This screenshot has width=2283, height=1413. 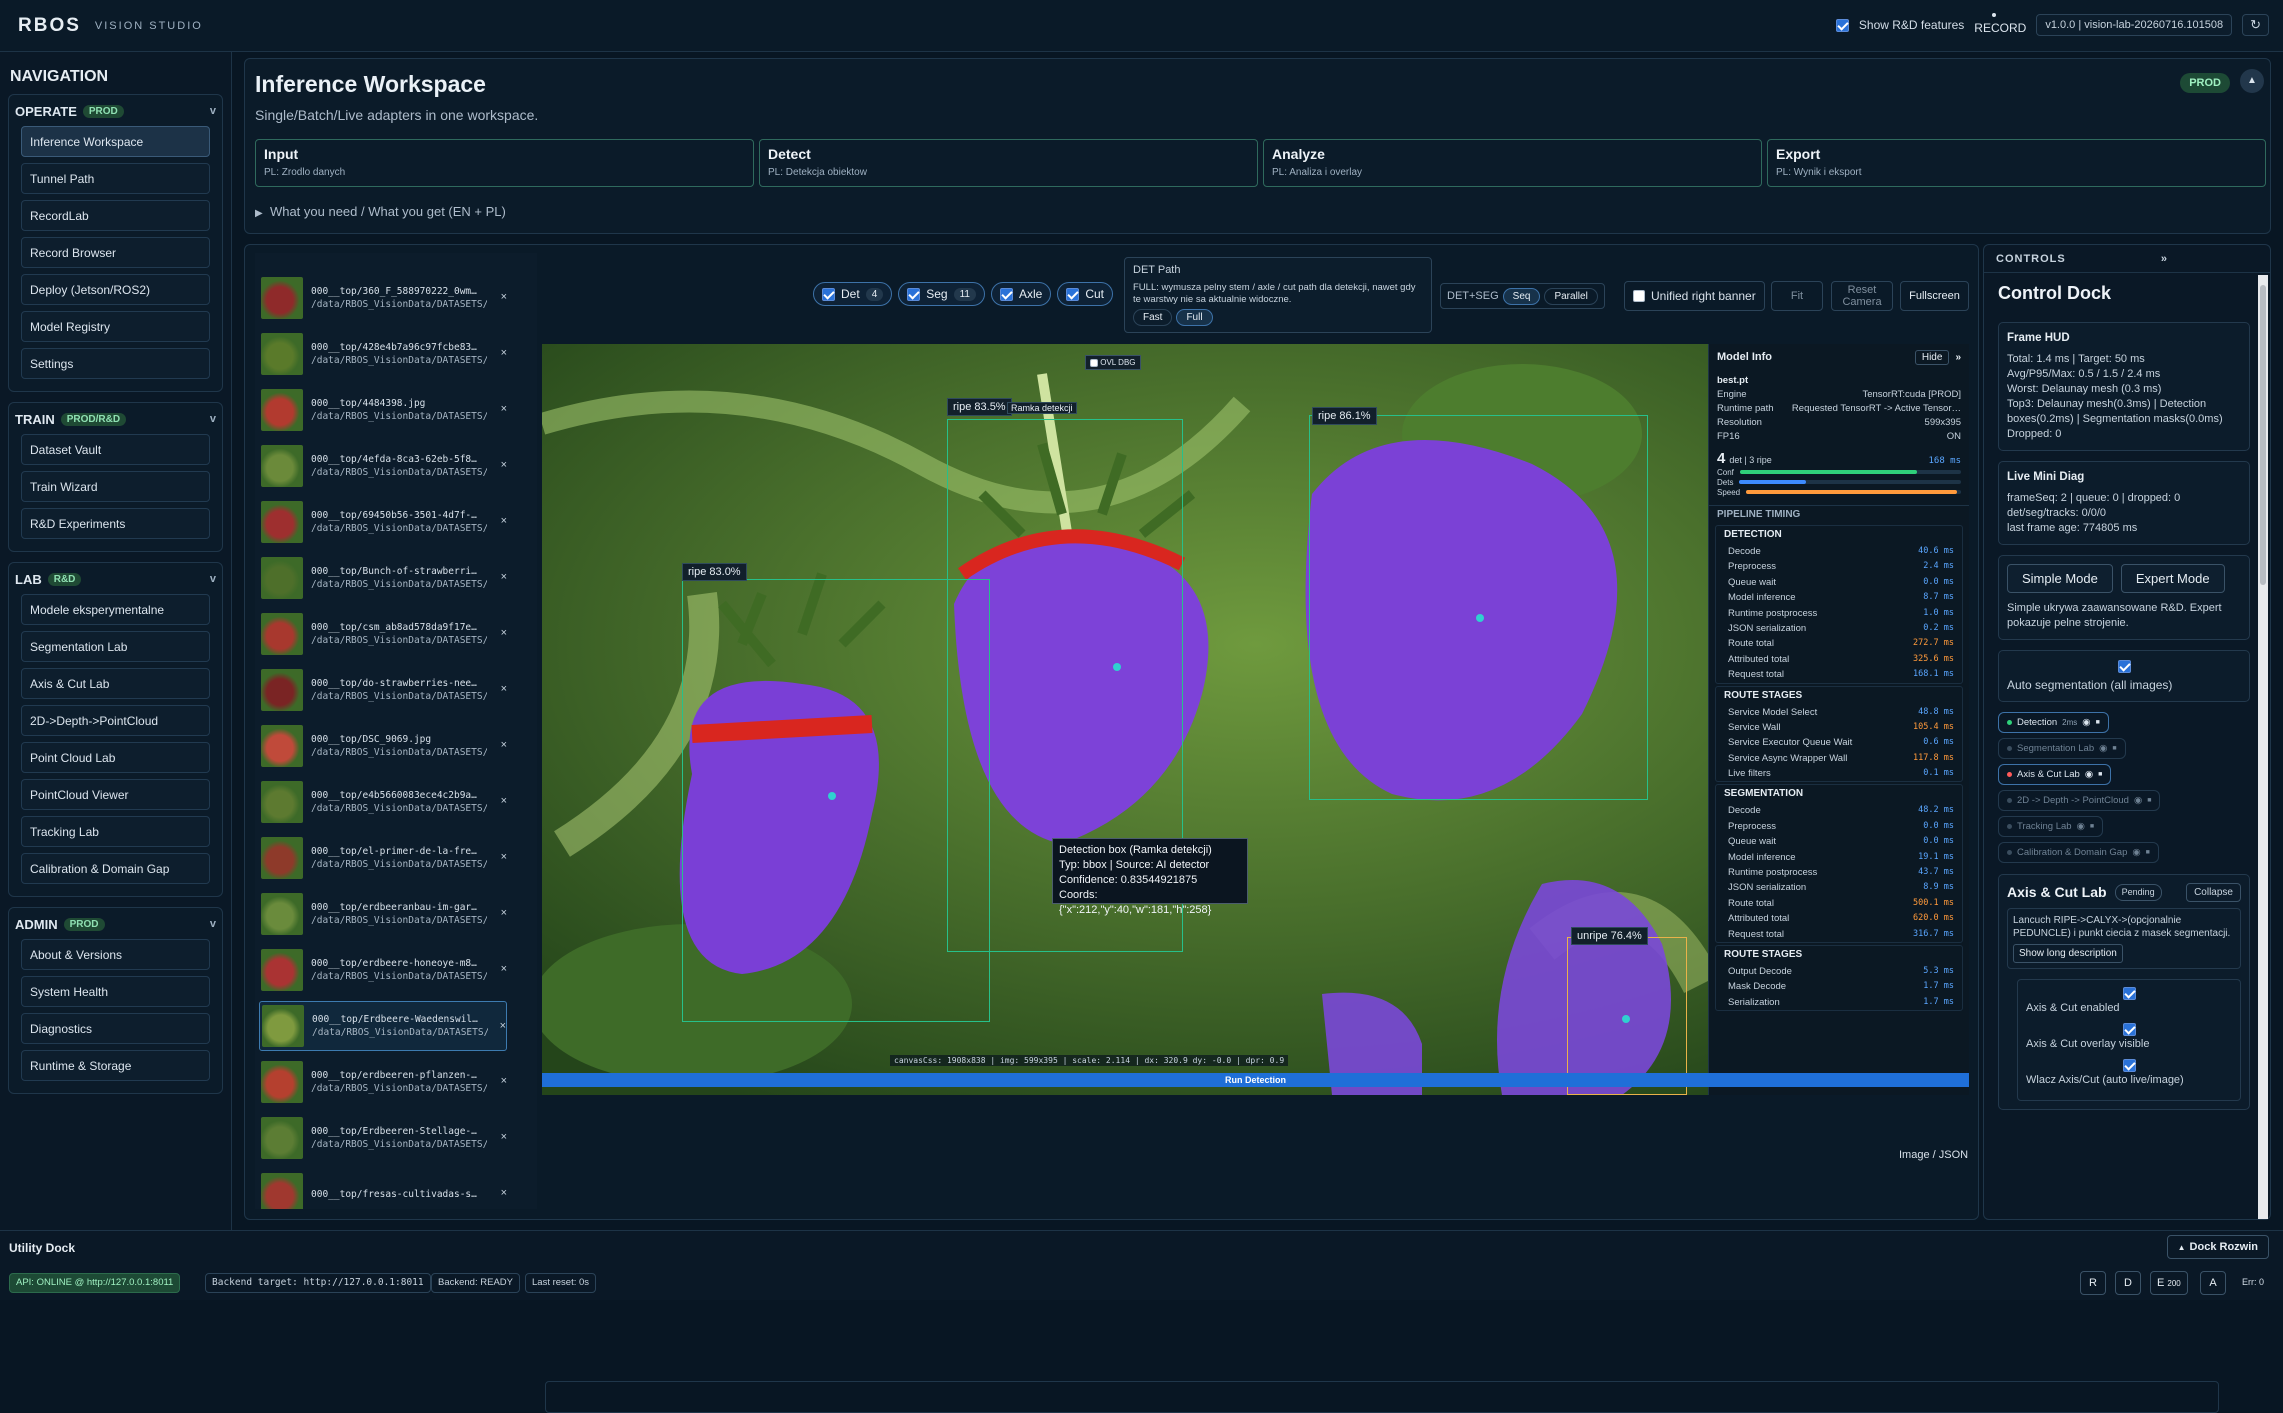 I want to click on show-rd-checkbox, so click(x=1842, y=25).